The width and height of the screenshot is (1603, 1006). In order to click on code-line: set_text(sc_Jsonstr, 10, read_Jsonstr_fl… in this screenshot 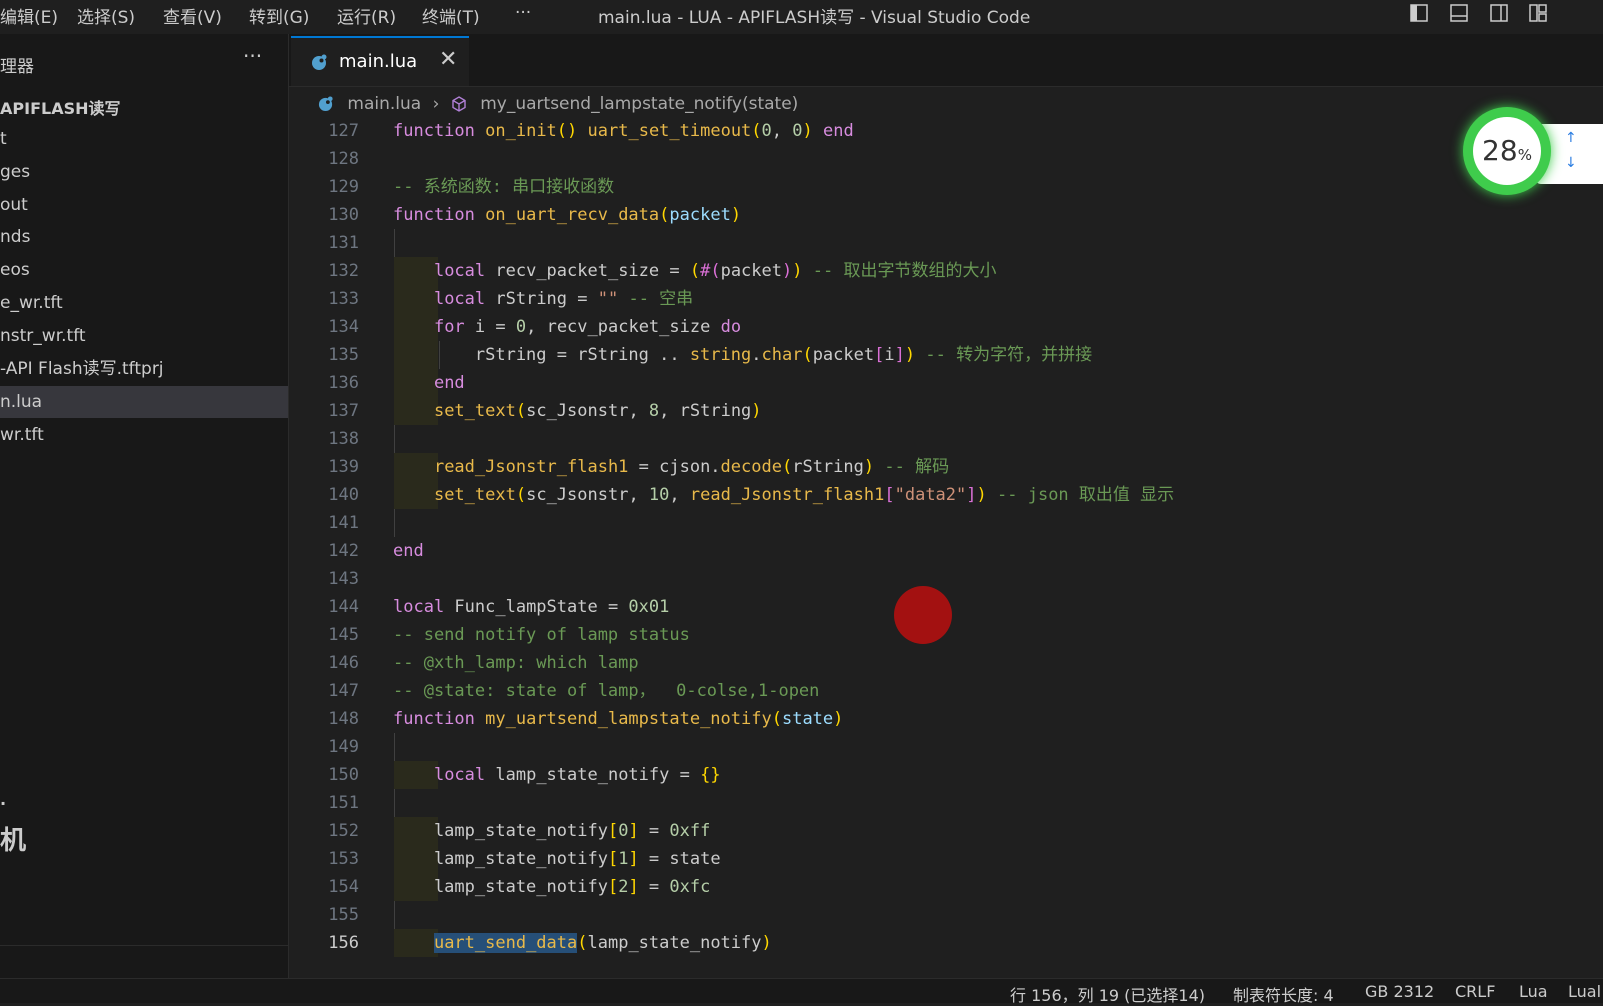, I will do `click(804, 495)`.